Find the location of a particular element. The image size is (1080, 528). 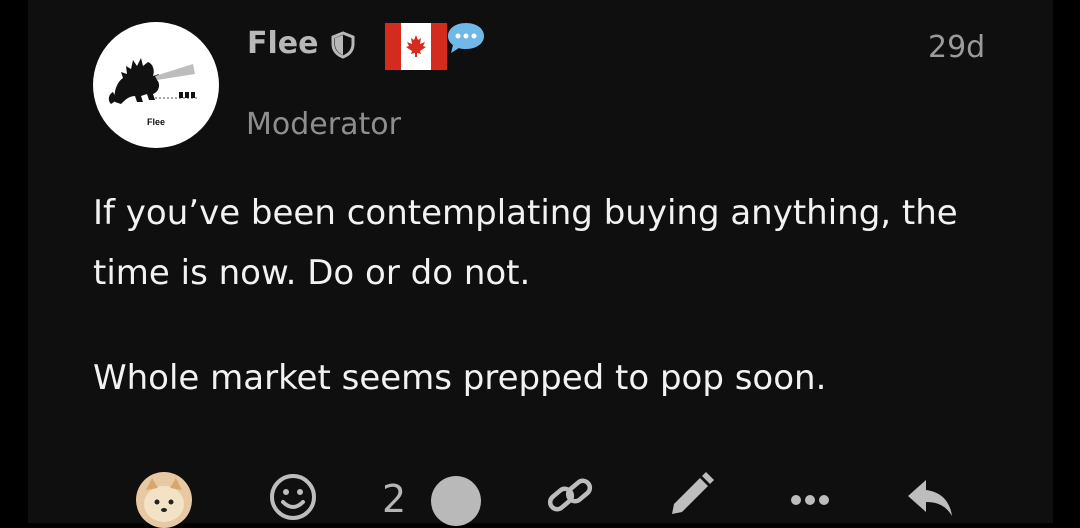

shield-icon is located at coordinates (343, 47).